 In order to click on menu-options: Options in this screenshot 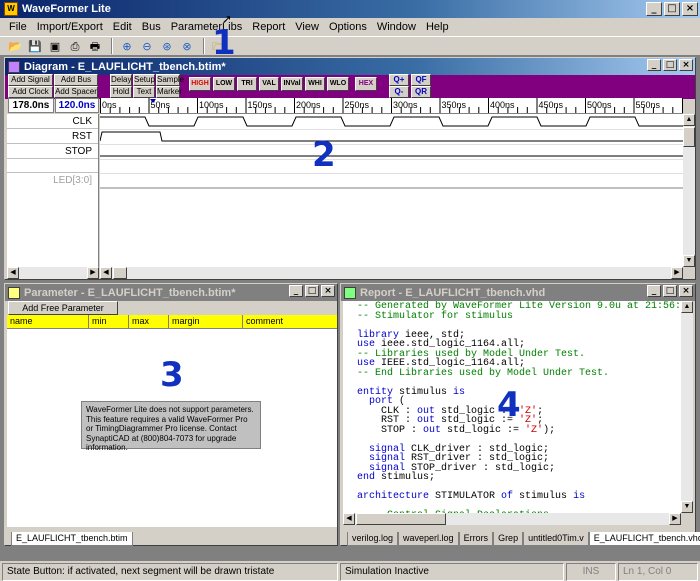, I will do `click(348, 27)`.